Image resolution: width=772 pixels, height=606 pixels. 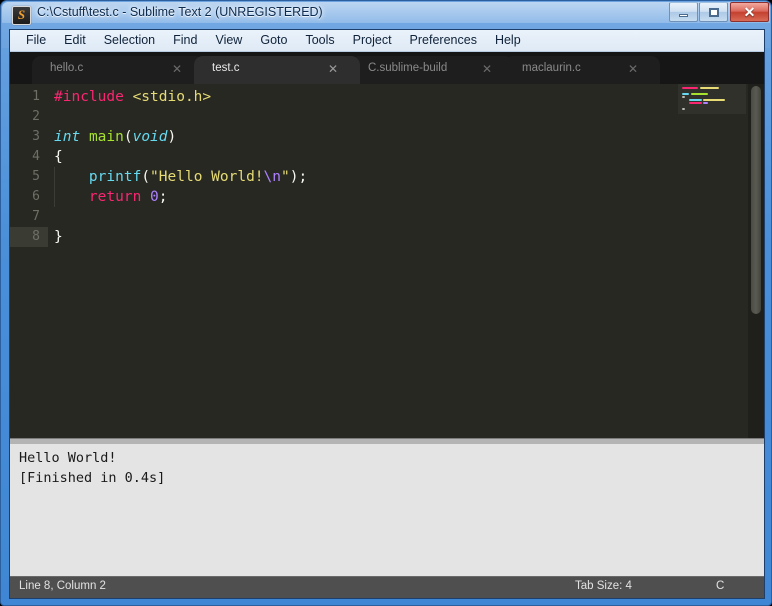 What do you see at coordinates (720, 586) in the screenshot?
I see `syntax-mode-status: C` at bounding box center [720, 586].